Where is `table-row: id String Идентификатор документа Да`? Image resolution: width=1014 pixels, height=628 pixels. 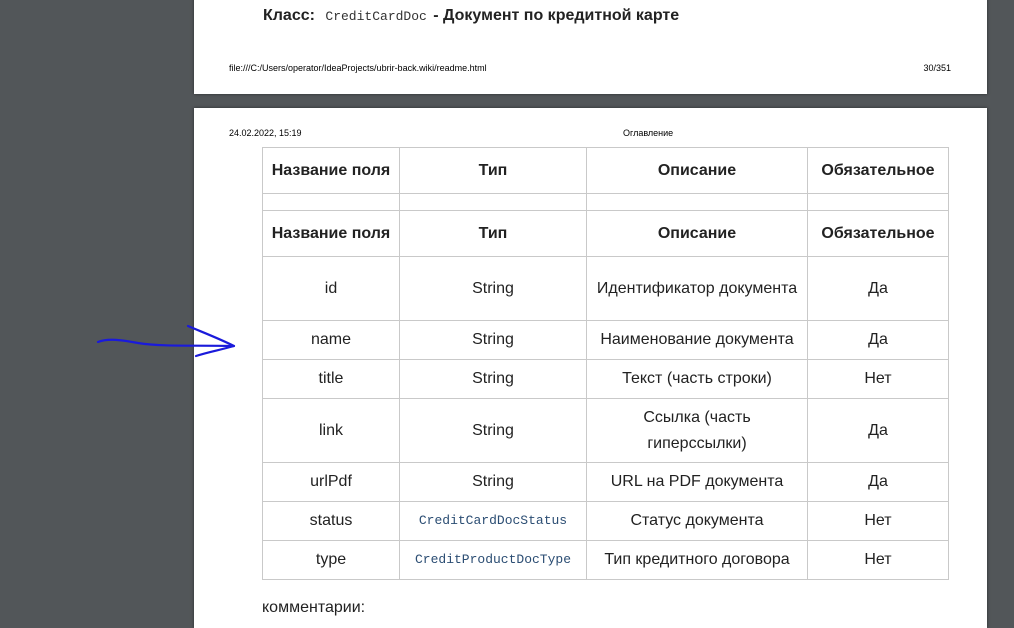
table-row: id String Идентификатор документа Да is located at coordinates (605, 288).